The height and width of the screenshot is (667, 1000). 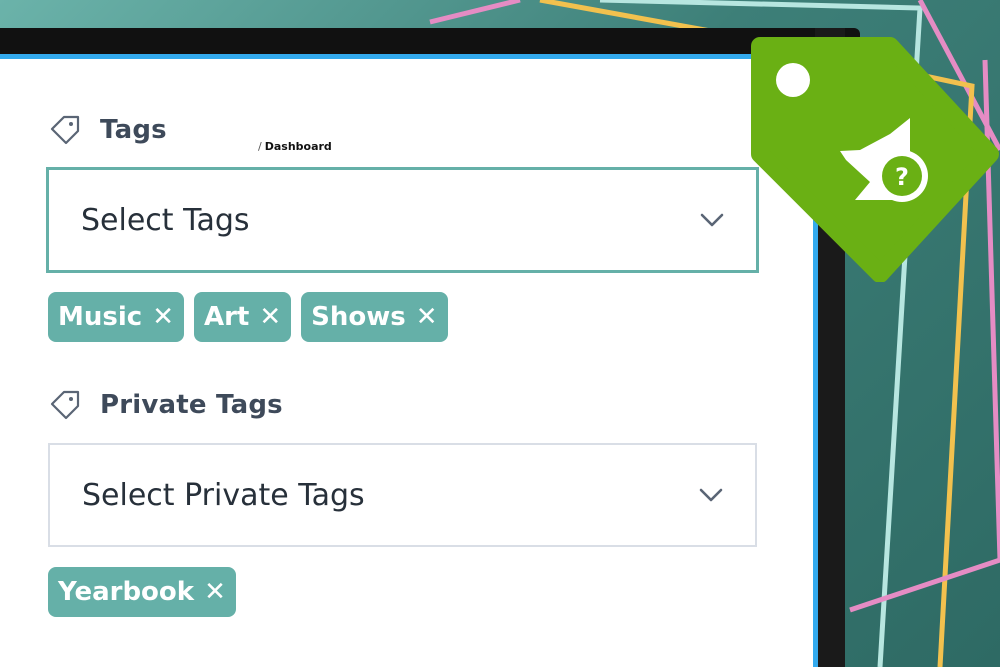 What do you see at coordinates (100, 317) in the screenshot?
I see `tag-chip-label: Music` at bounding box center [100, 317].